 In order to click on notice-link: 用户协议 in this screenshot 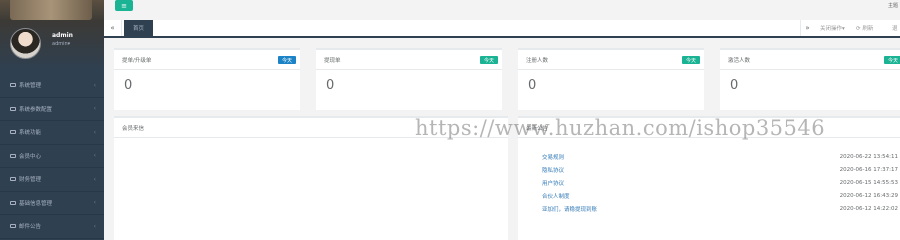, I will do `click(553, 183)`.